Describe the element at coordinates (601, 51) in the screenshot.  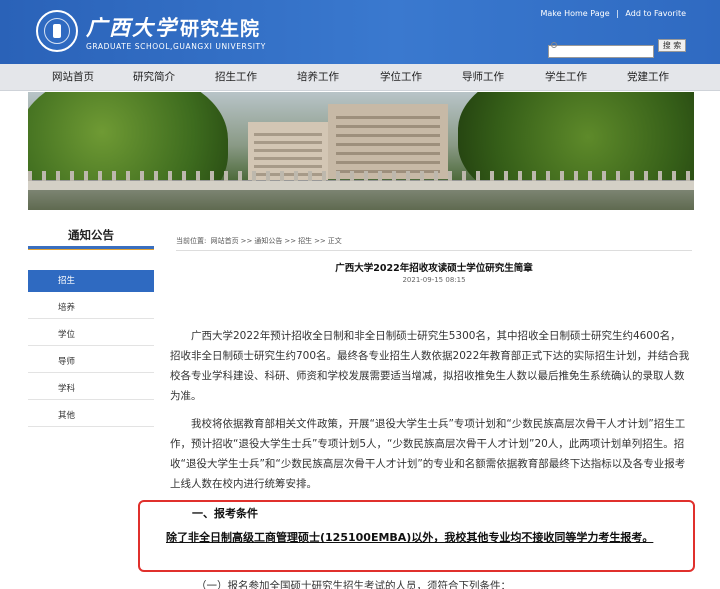
I see `search-input` at that location.